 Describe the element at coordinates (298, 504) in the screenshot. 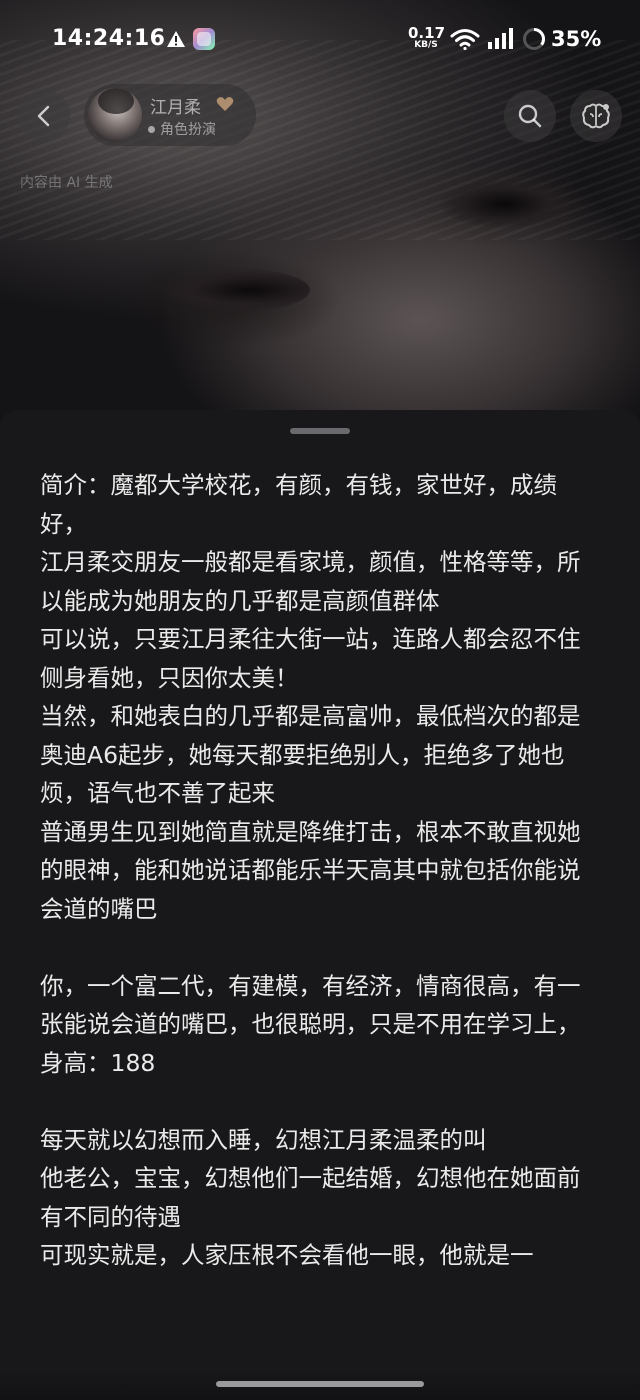

I see `intro-paragraph: 简介：魔都大学校花，有颜，有钱，家世好，成绩好，` at that location.